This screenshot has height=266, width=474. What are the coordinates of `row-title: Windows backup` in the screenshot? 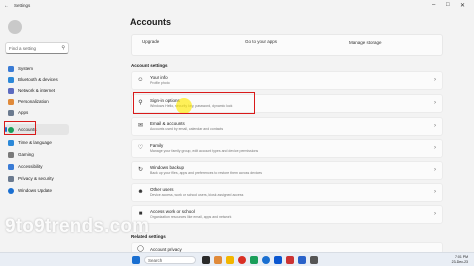 It's located at (167, 167).